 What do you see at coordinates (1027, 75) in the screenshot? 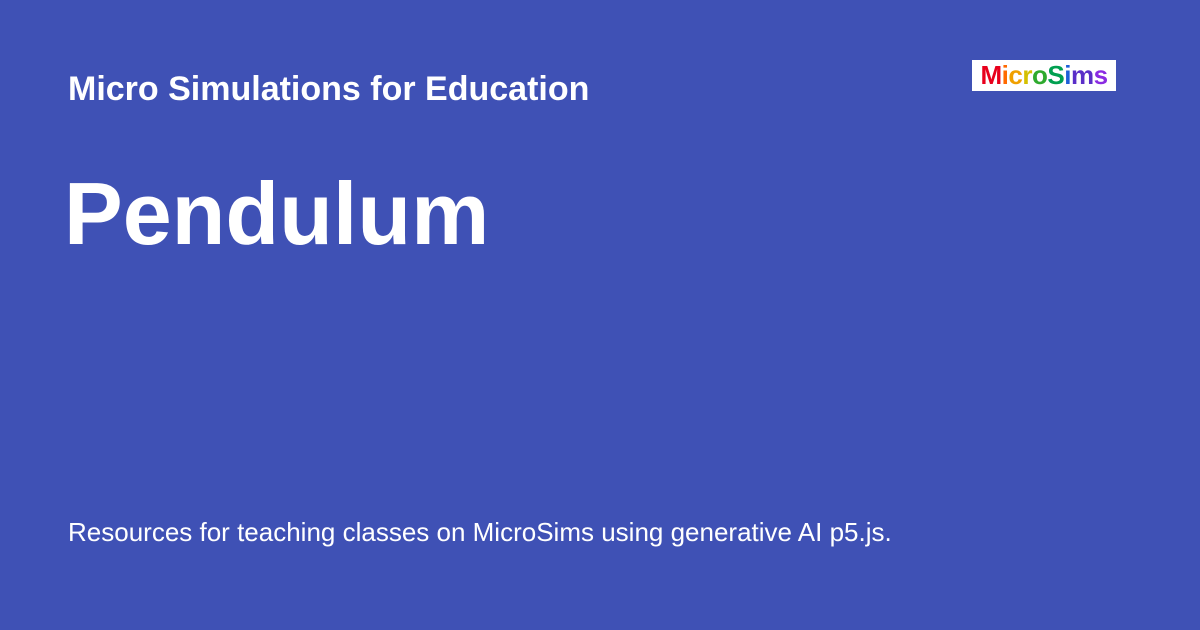
I see `logo-letter: r` at bounding box center [1027, 75].